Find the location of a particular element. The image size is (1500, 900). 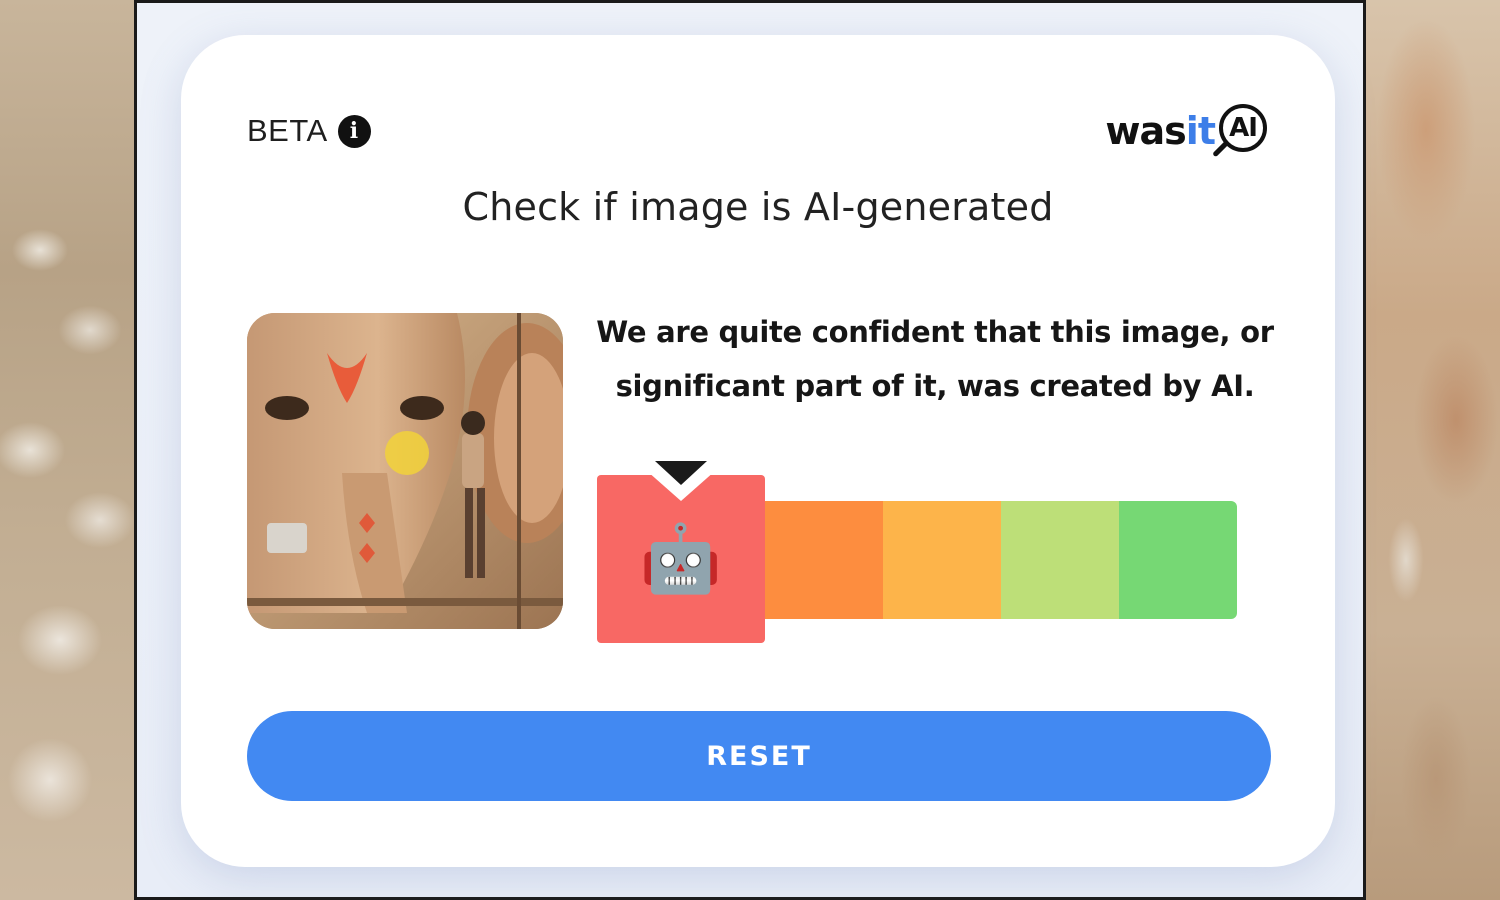

wasitai-logo: was it AI is located at coordinates (1190, 131).